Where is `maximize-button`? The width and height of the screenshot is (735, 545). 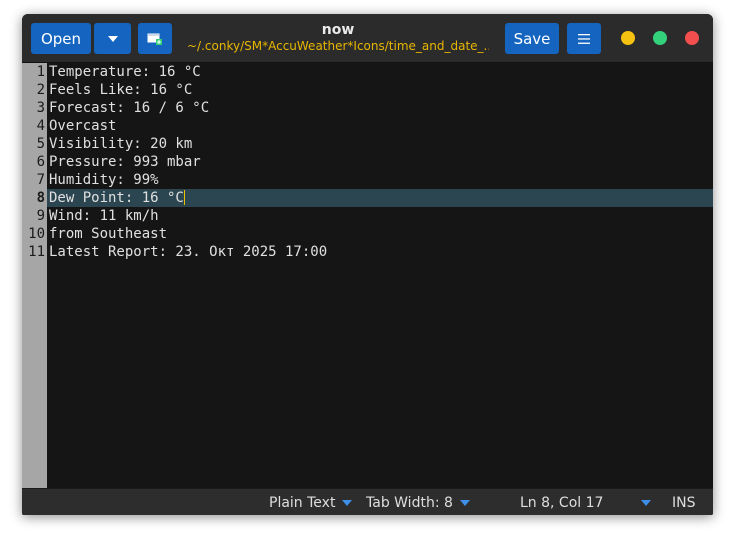
maximize-button is located at coordinates (660, 38).